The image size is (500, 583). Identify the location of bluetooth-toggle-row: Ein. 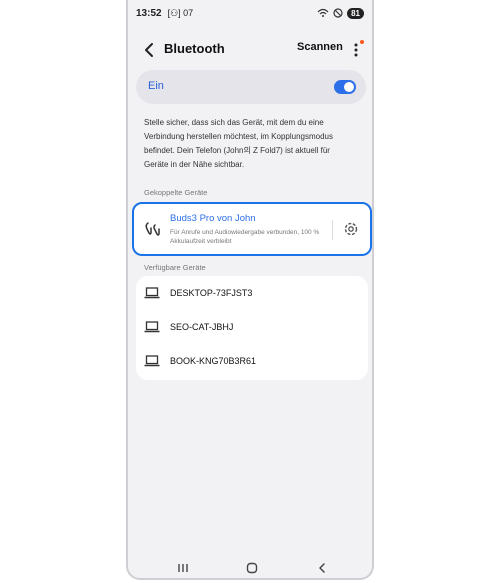
(251, 87).